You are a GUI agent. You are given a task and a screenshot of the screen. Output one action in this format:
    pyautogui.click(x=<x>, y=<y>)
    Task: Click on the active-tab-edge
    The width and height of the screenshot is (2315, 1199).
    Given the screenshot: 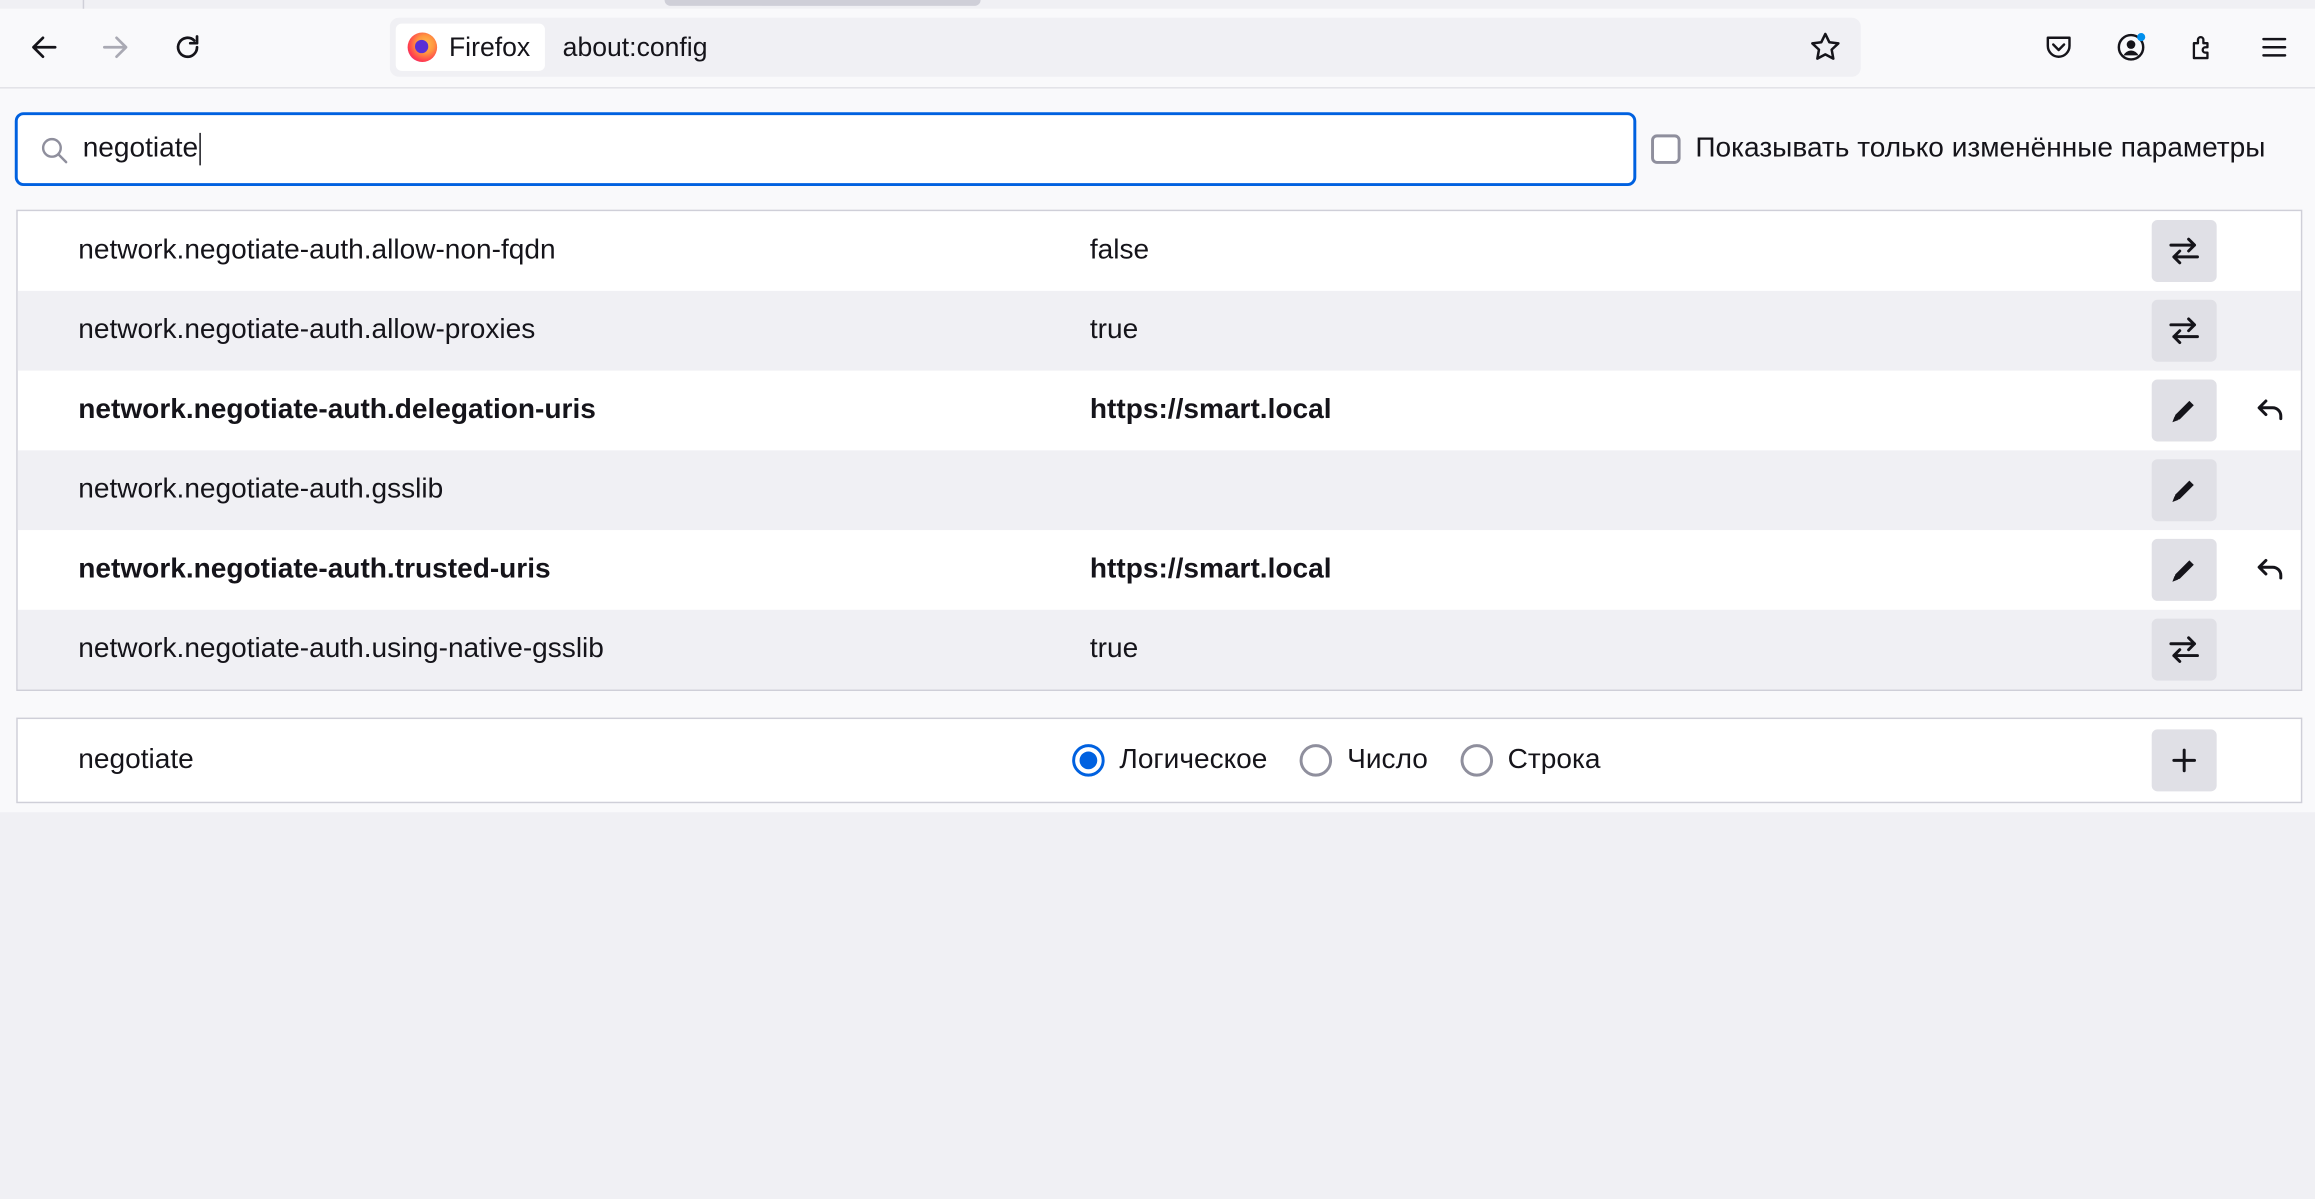 What is the action you would take?
    pyautogui.click(x=822, y=3)
    